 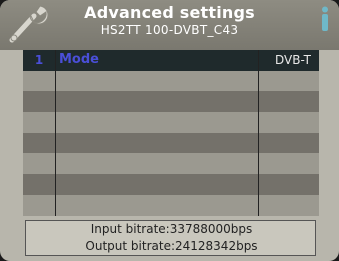 I want to click on list-item-mode: 1 Mode DVB-T, so click(x=171, y=60).